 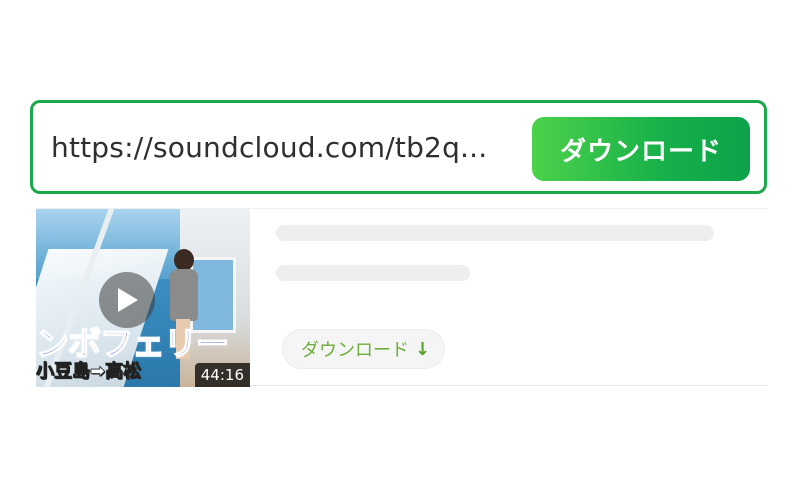 I want to click on play-triangle, so click(x=128, y=300).